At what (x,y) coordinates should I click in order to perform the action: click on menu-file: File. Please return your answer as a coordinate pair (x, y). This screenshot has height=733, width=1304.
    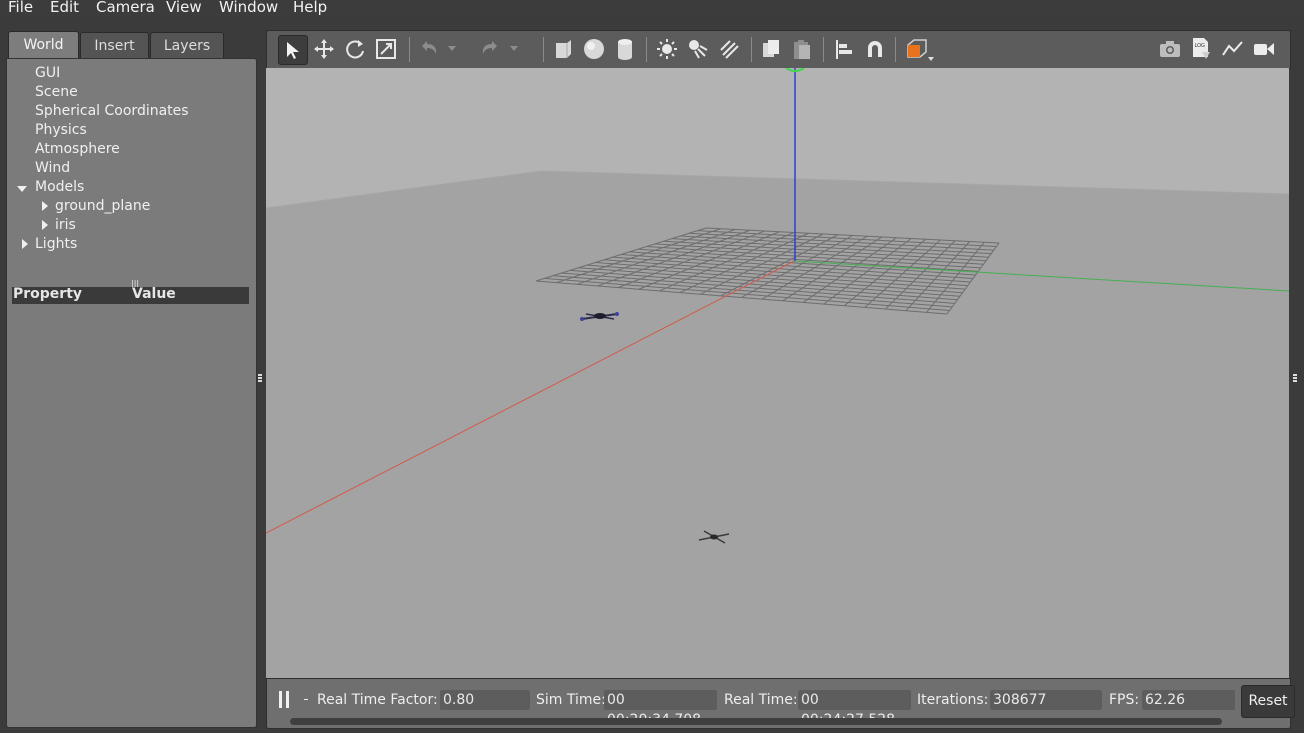
    Looking at the image, I should click on (20, 8).